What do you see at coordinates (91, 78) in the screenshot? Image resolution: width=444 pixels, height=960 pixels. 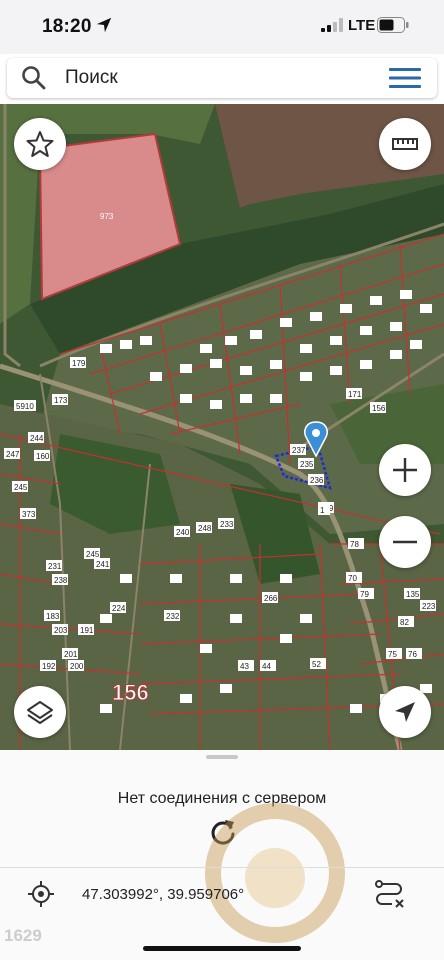 I see `search-input: Поиск` at bounding box center [91, 78].